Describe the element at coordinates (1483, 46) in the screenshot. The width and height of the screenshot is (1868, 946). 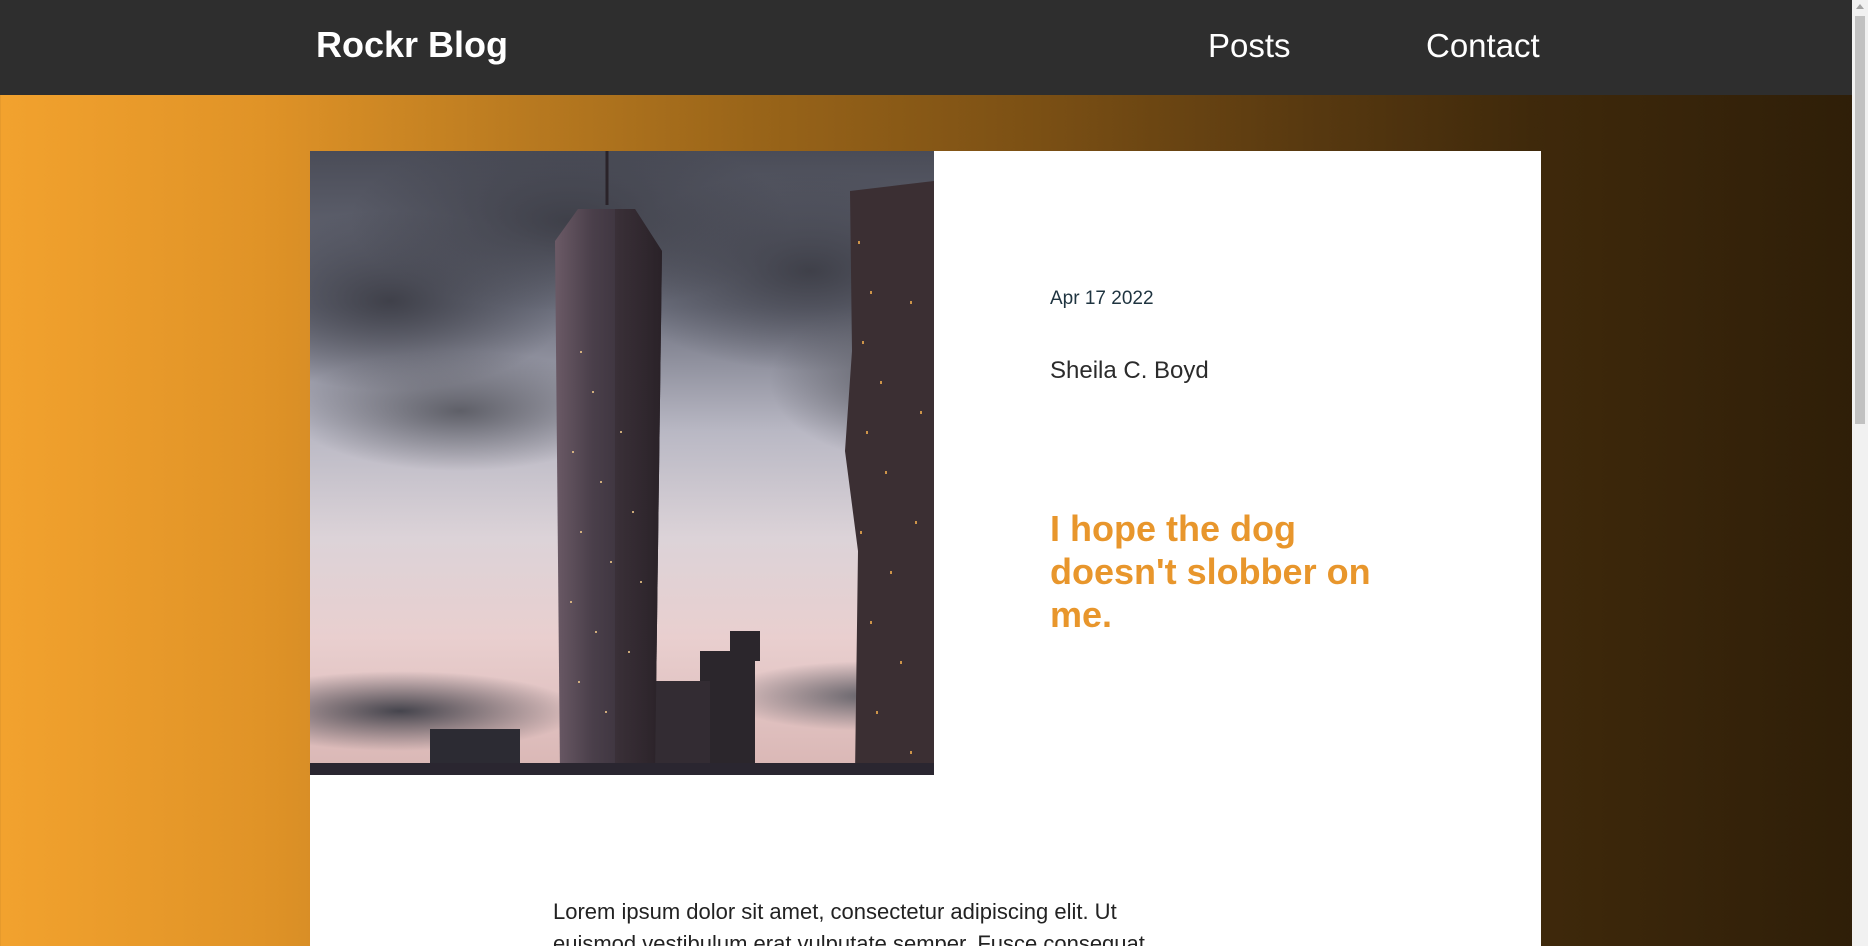
I see `nav-link-contact: Contact` at that location.